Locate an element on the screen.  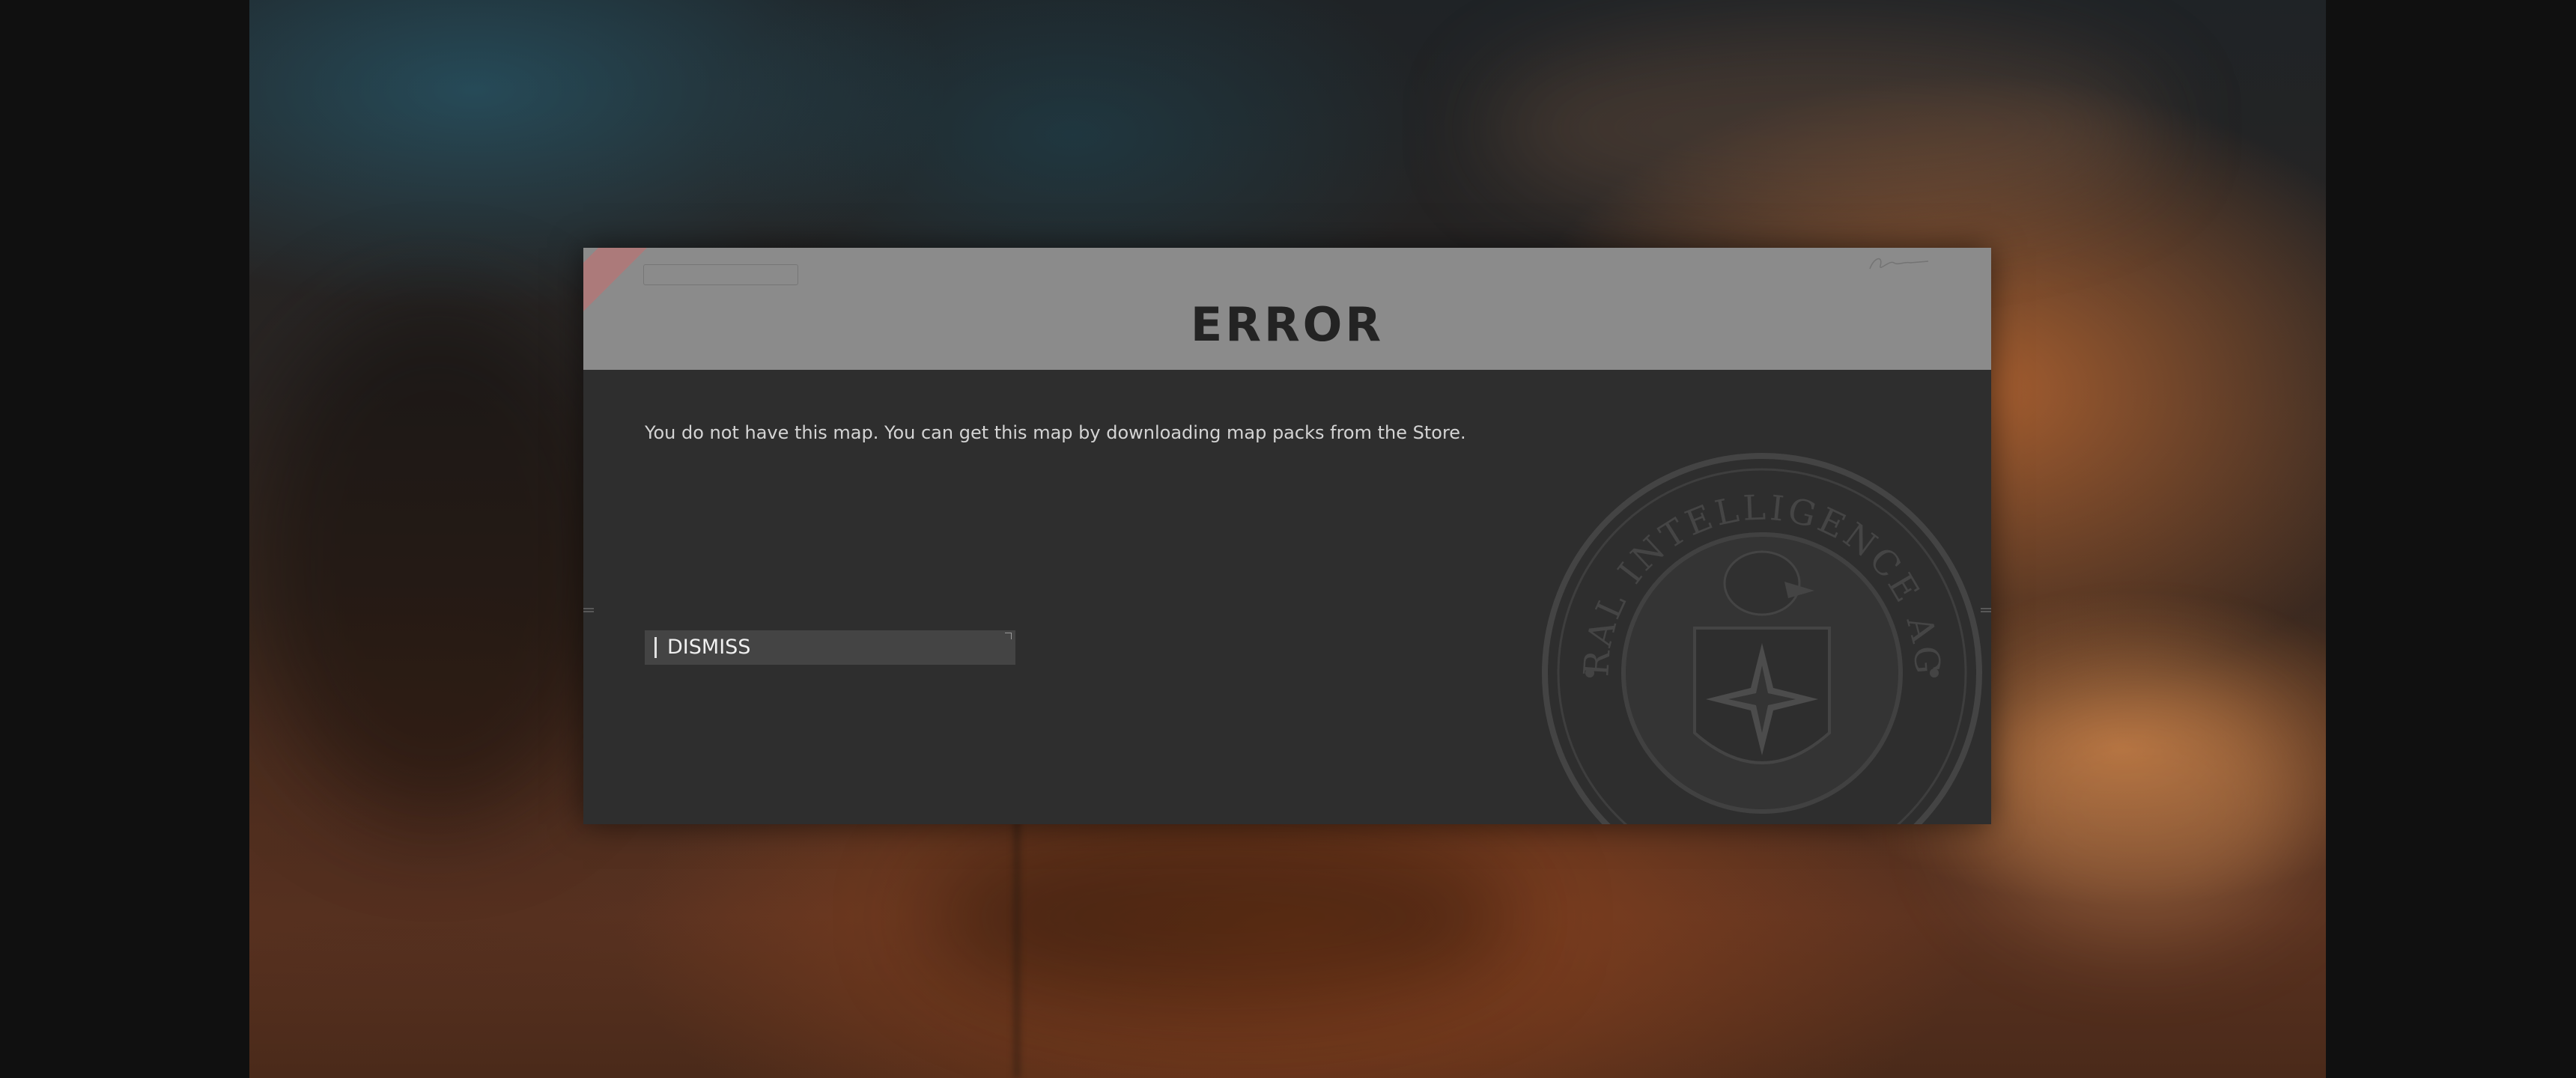
corner-bracket-icon is located at coordinates (1008, 636).